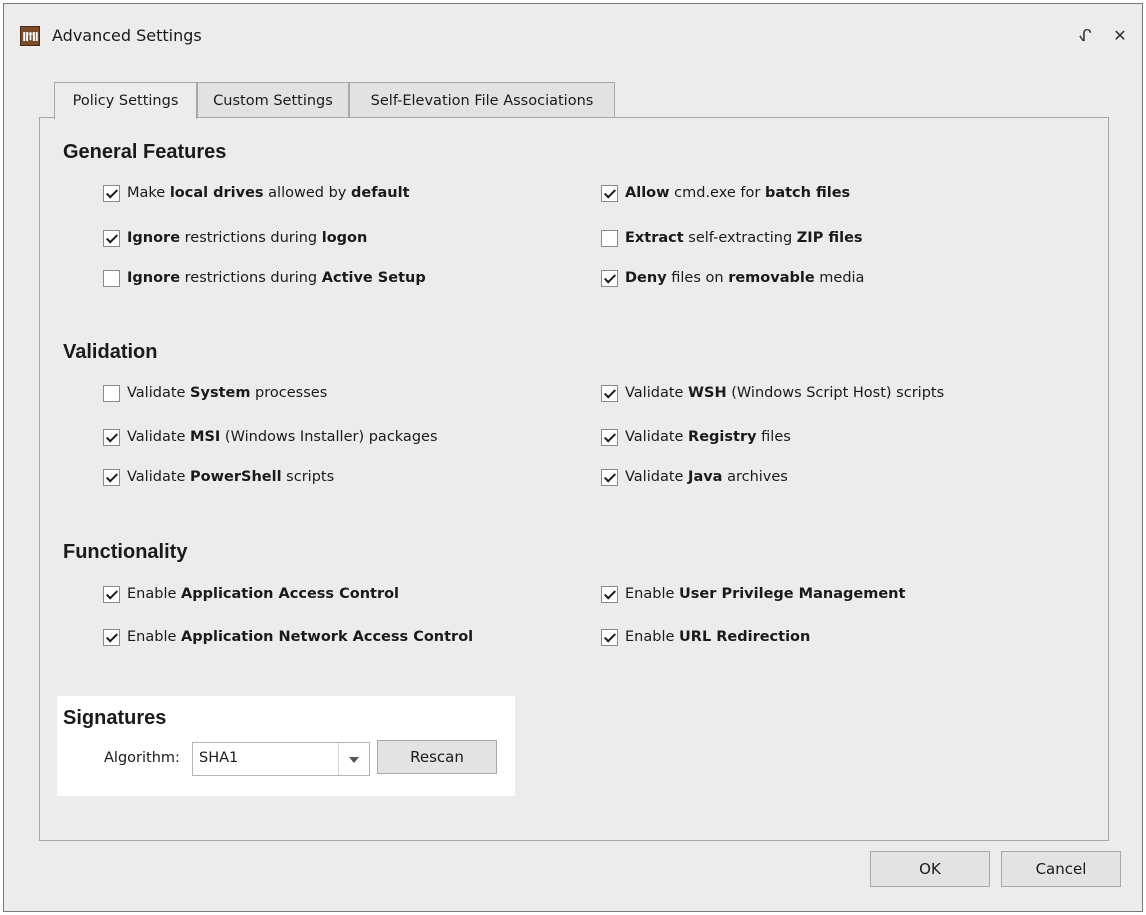  I want to click on checkbox-label: Enable Application Access Control, so click(263, 594).